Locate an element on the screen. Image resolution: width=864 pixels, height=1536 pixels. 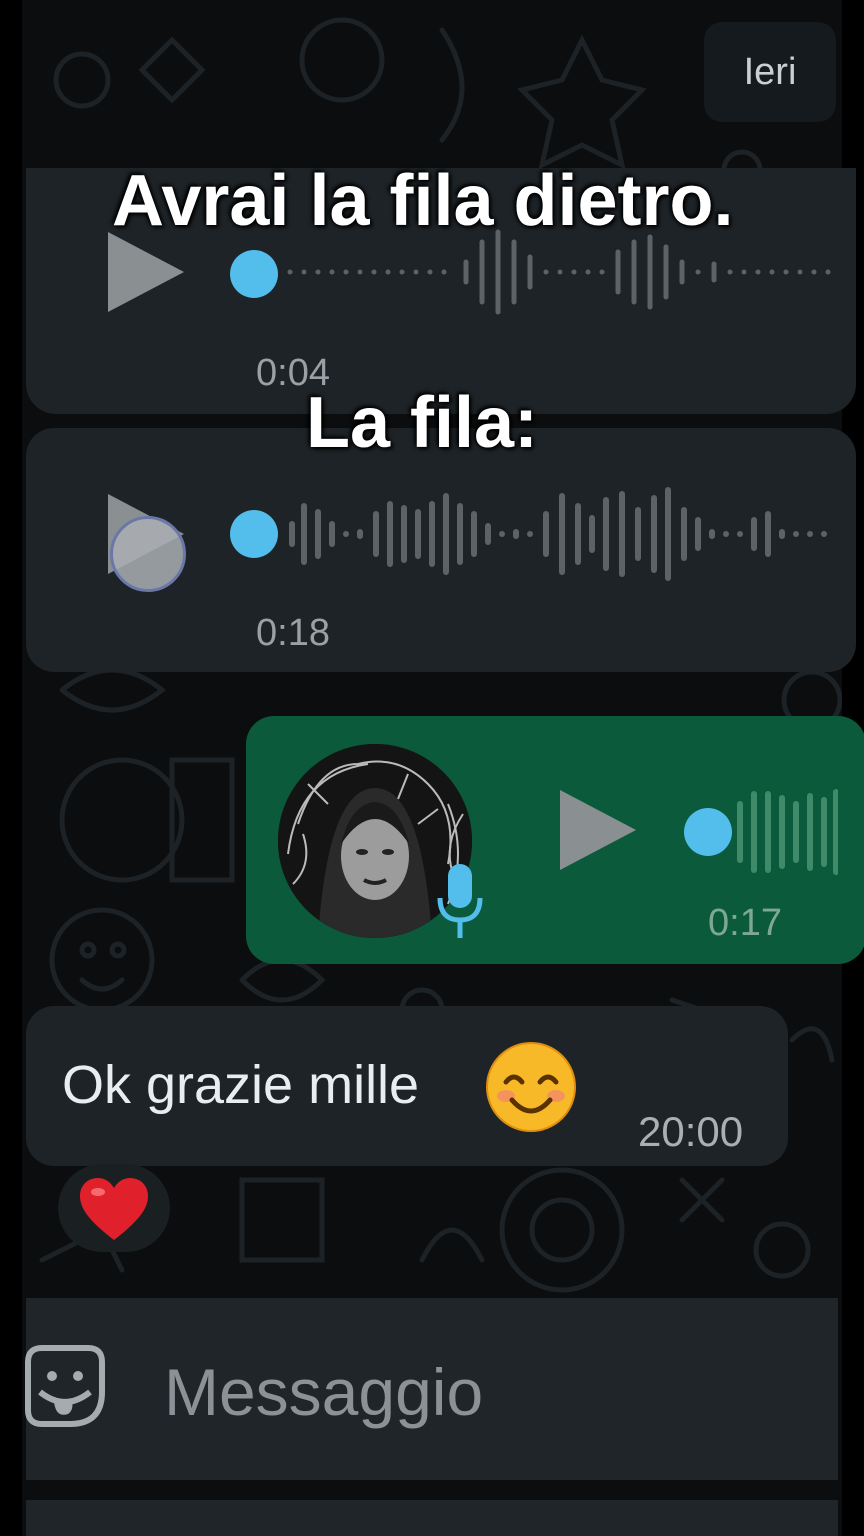
voice-duration: 0:18 is located at coordinates (293, 633).